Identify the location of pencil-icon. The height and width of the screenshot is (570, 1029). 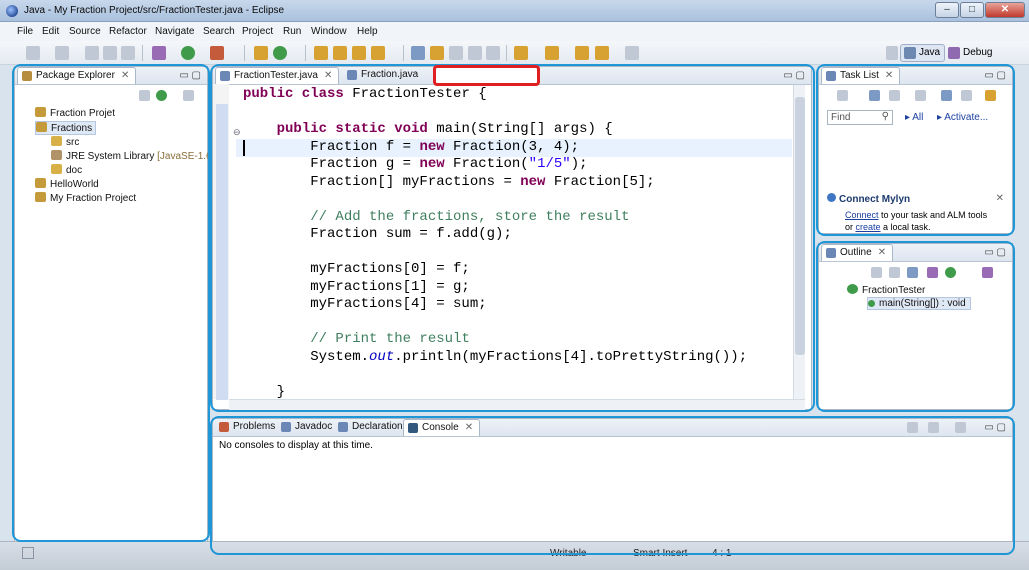
(378, 53).